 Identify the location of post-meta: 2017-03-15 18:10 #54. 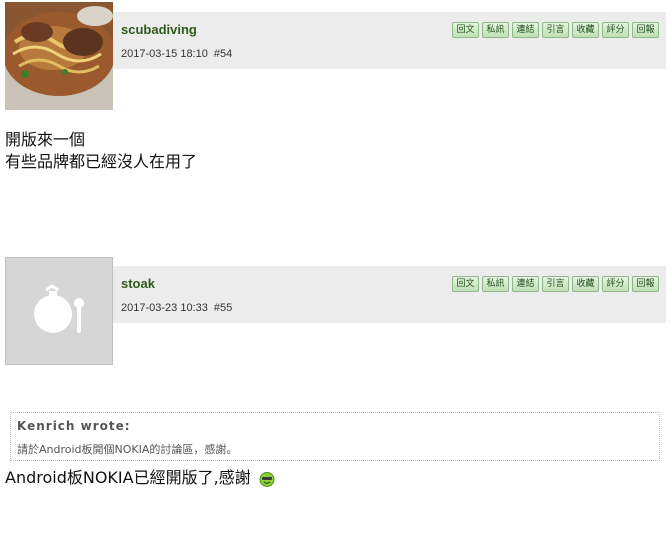
(176, 54).